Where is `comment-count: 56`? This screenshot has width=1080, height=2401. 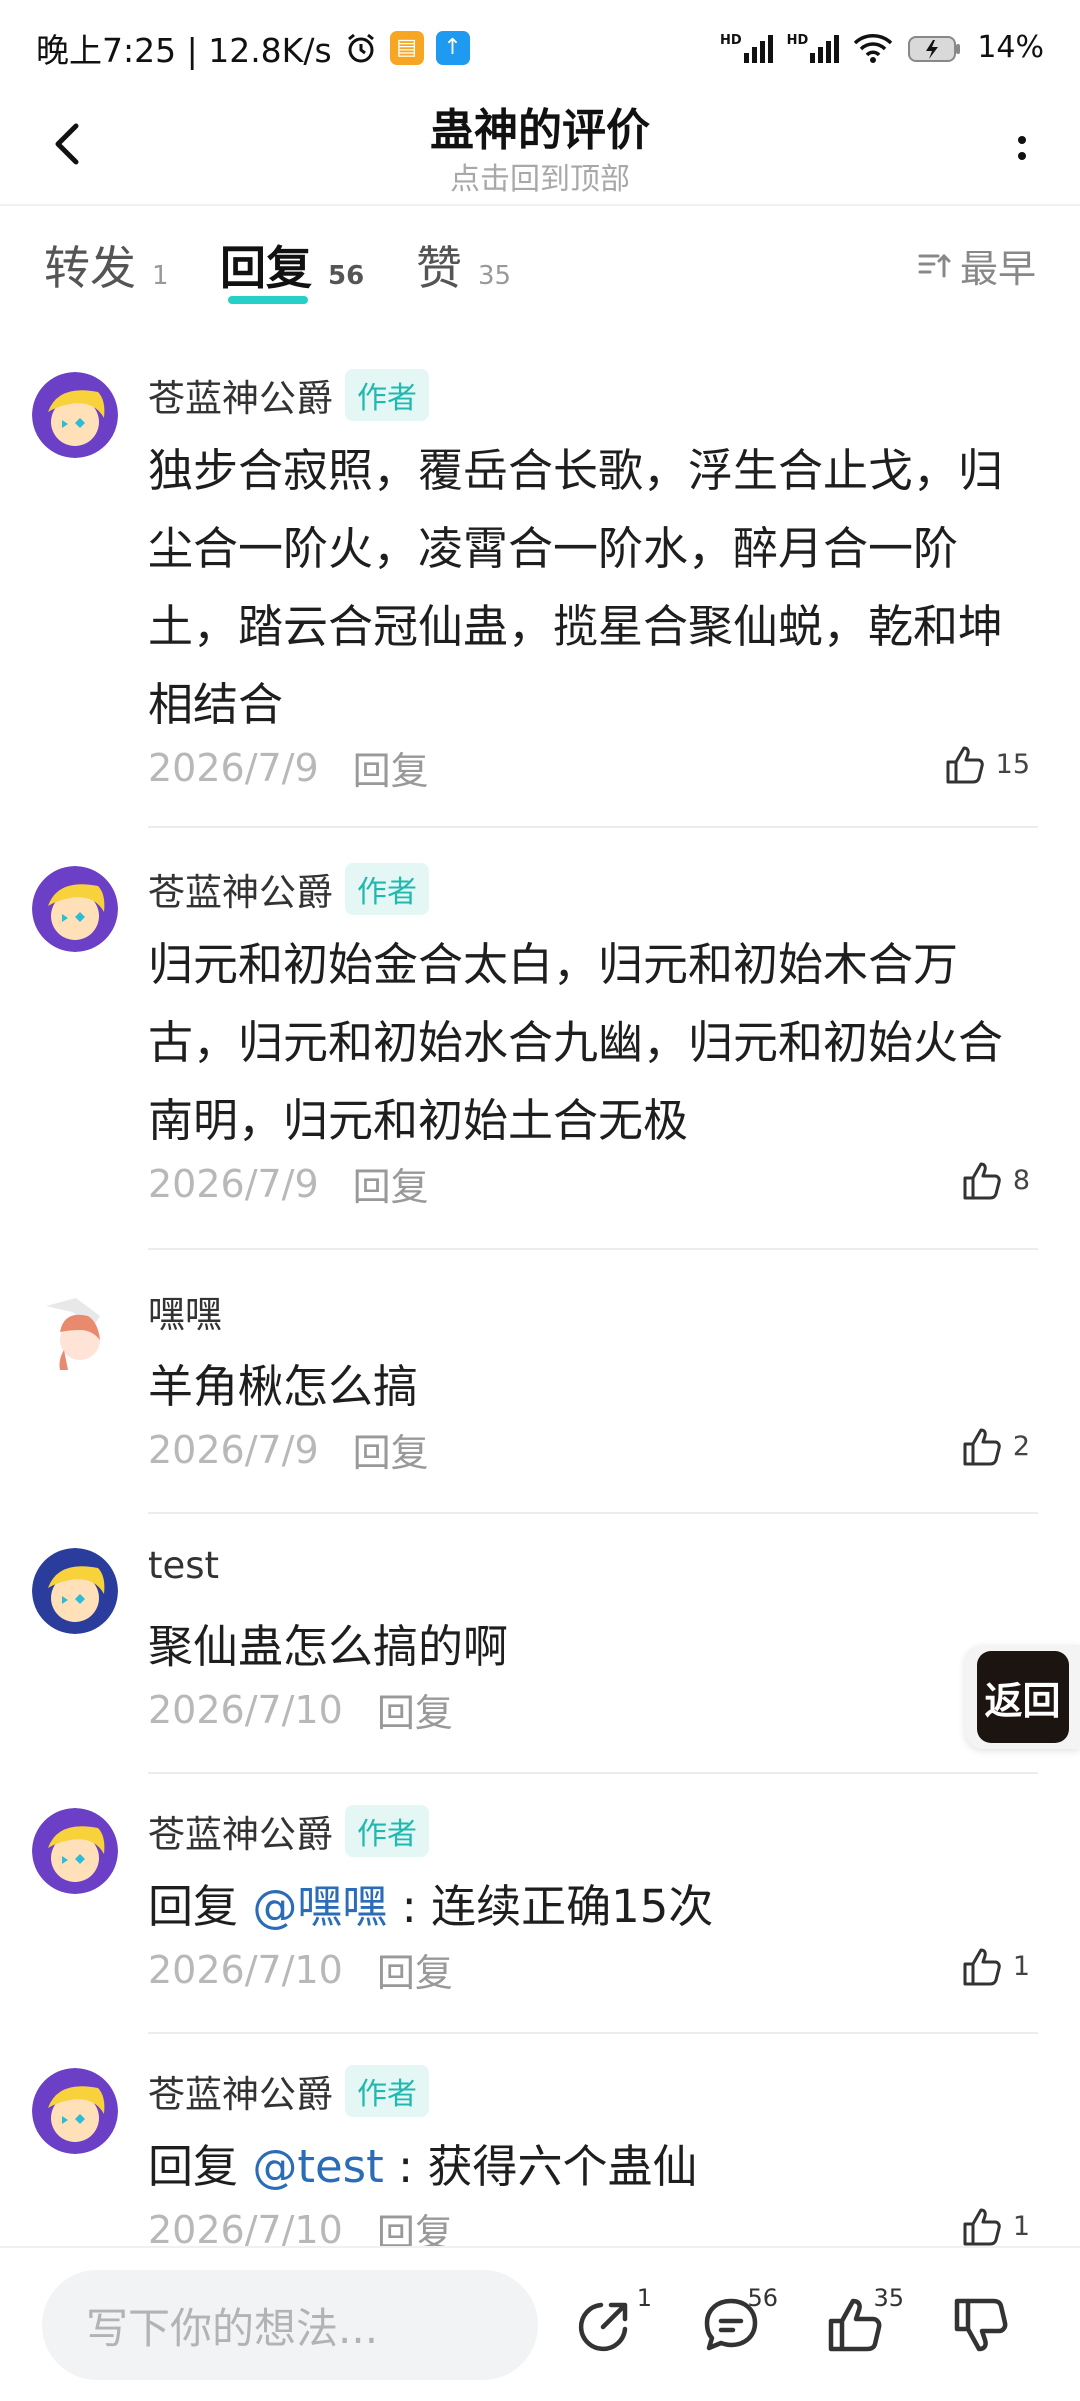
comment-count: 56 is located at coordinates (762, 2298).